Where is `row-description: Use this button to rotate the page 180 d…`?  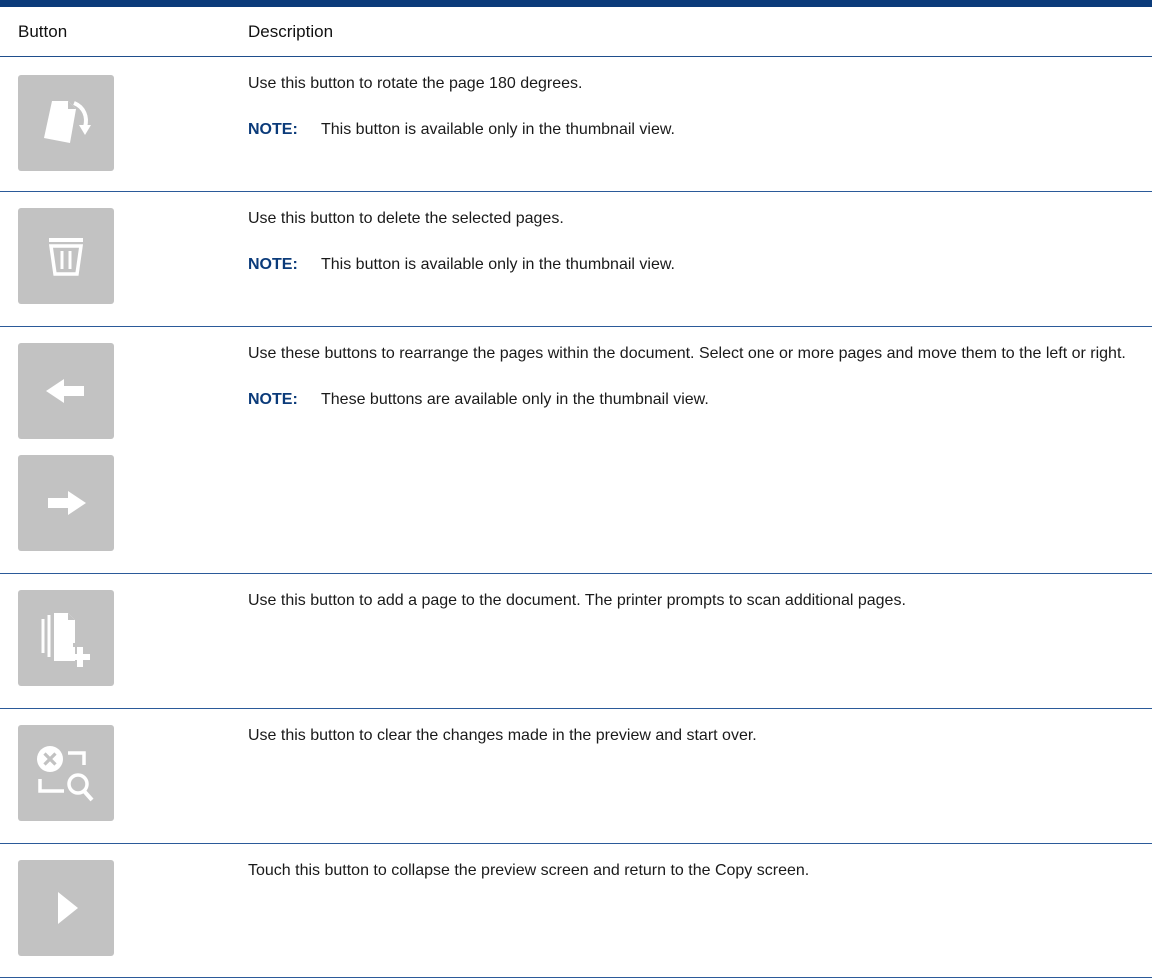 row-description: Use this button to rotate the page 180 d… is located at coordinates (415, 83).